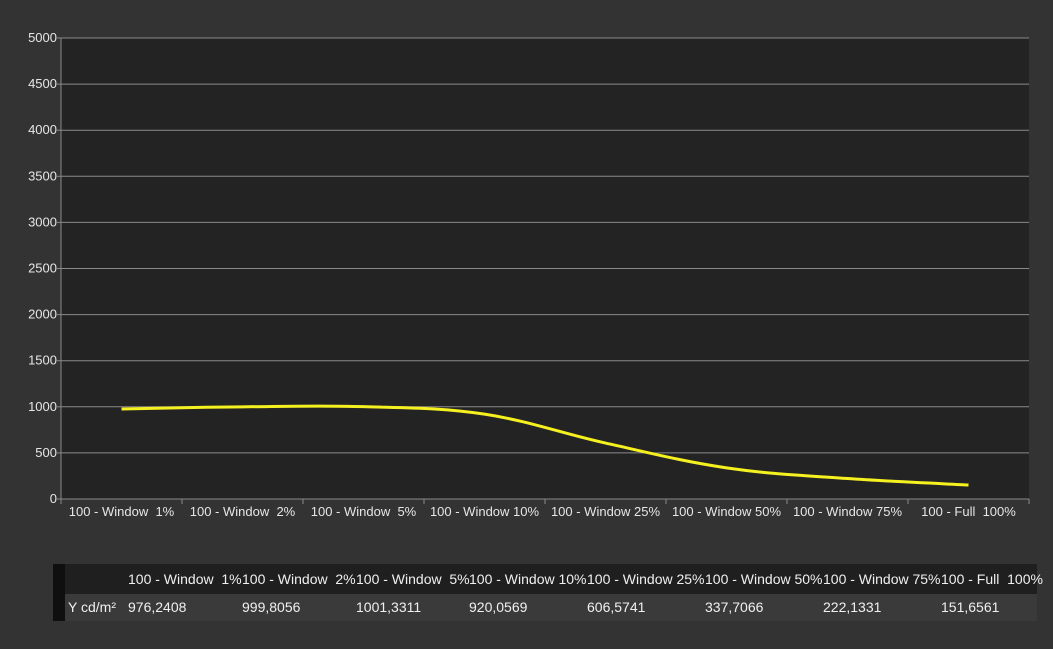 Image resolution: width=1053 pixels, height=649 pixels. What do you see at coordinates (42, 406) in the screenshot?
I see `y-tick-label: 1000` at bounding box center [42, 406].